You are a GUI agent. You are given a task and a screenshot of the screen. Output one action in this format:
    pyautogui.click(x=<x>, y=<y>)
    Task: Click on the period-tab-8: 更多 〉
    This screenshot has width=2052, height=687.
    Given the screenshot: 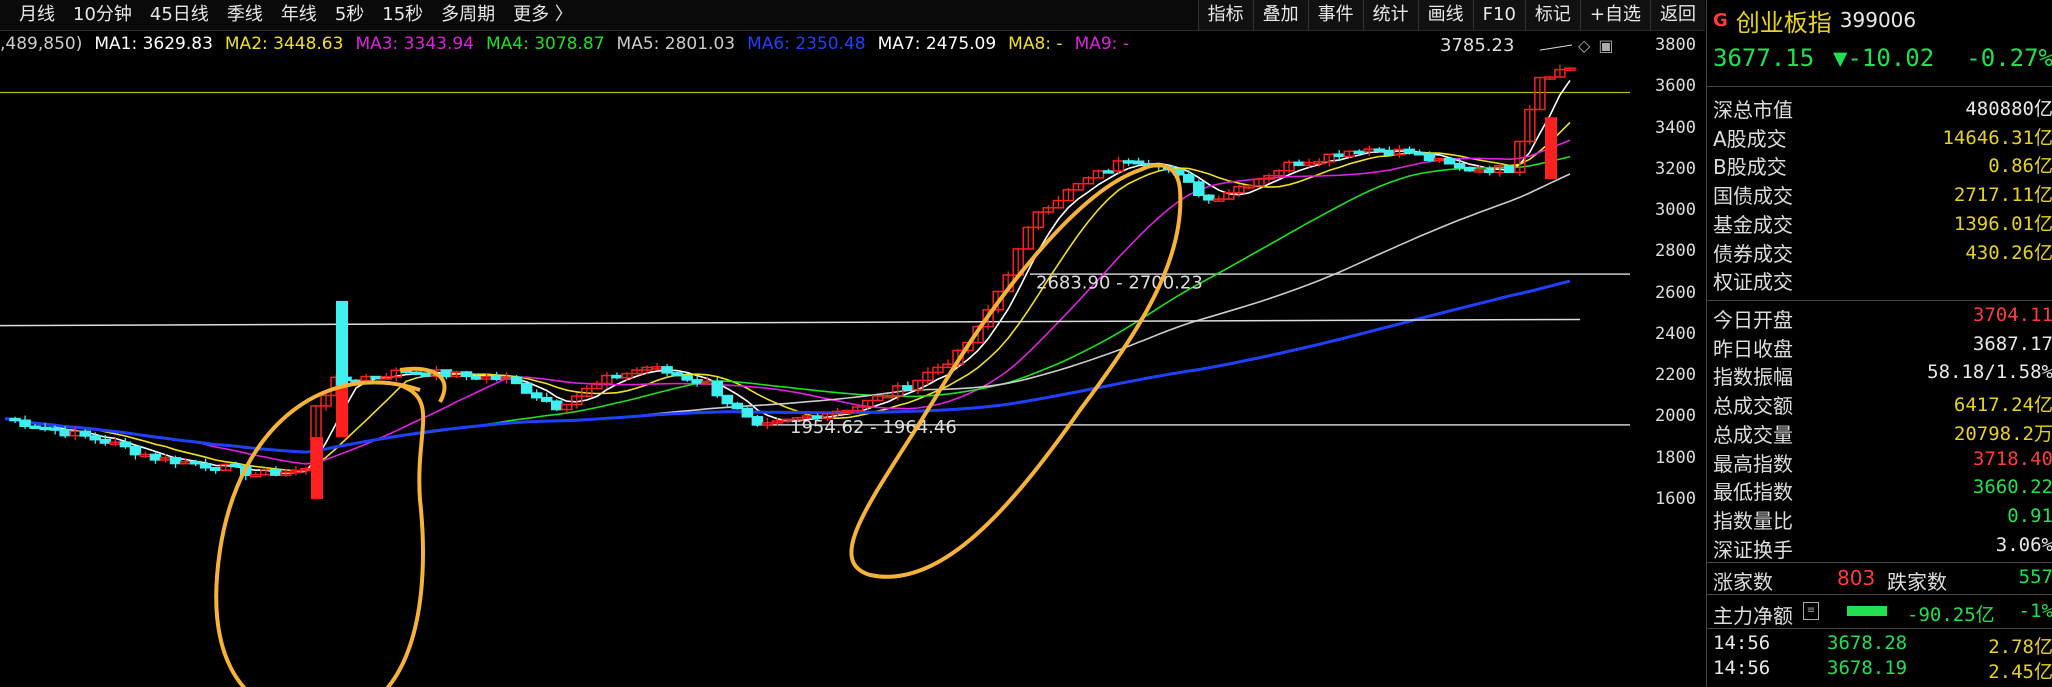 What is the action you would take?
    pyautogui.click(x=543, y=15)
    